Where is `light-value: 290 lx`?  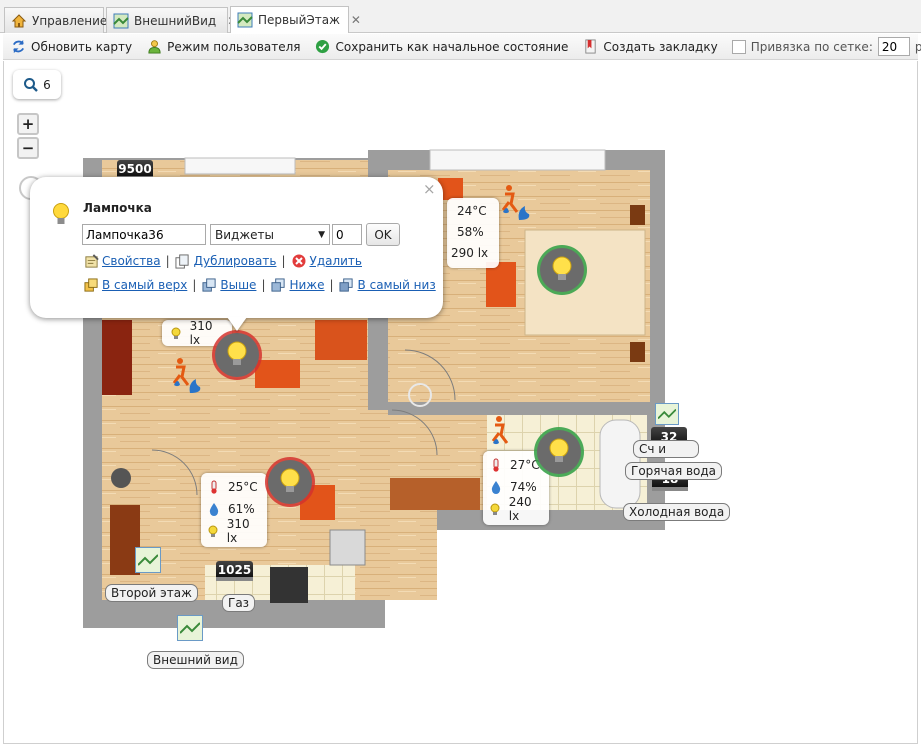
light-value: 290 lx is located at coordinates (470, 252).